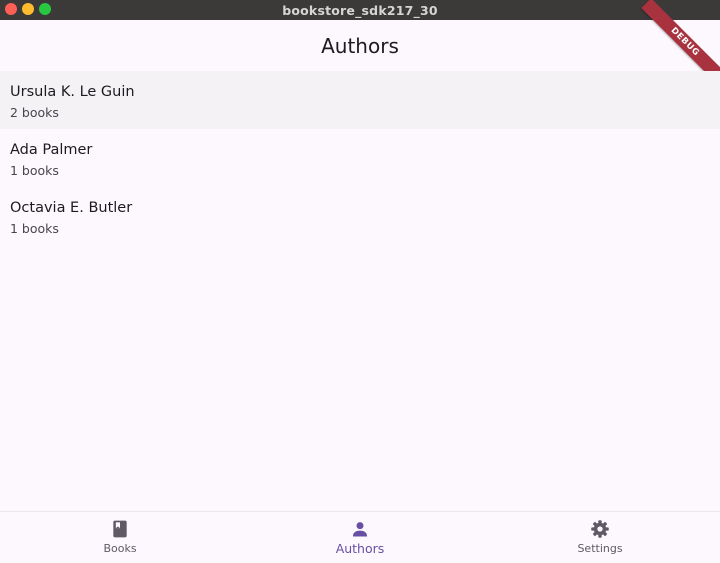 Image resolution: width=720 pixels, height=563 pixels. I want to click on window-title: bookstore_sdk217_30, so click(360, 10).